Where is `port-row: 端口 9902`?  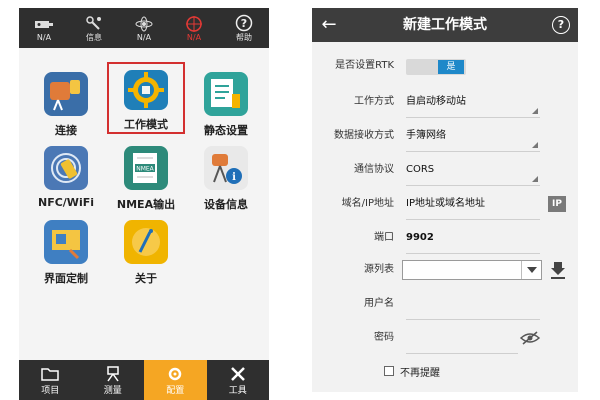
port-row: 端口 9902 is located at coordinates (445, 238).